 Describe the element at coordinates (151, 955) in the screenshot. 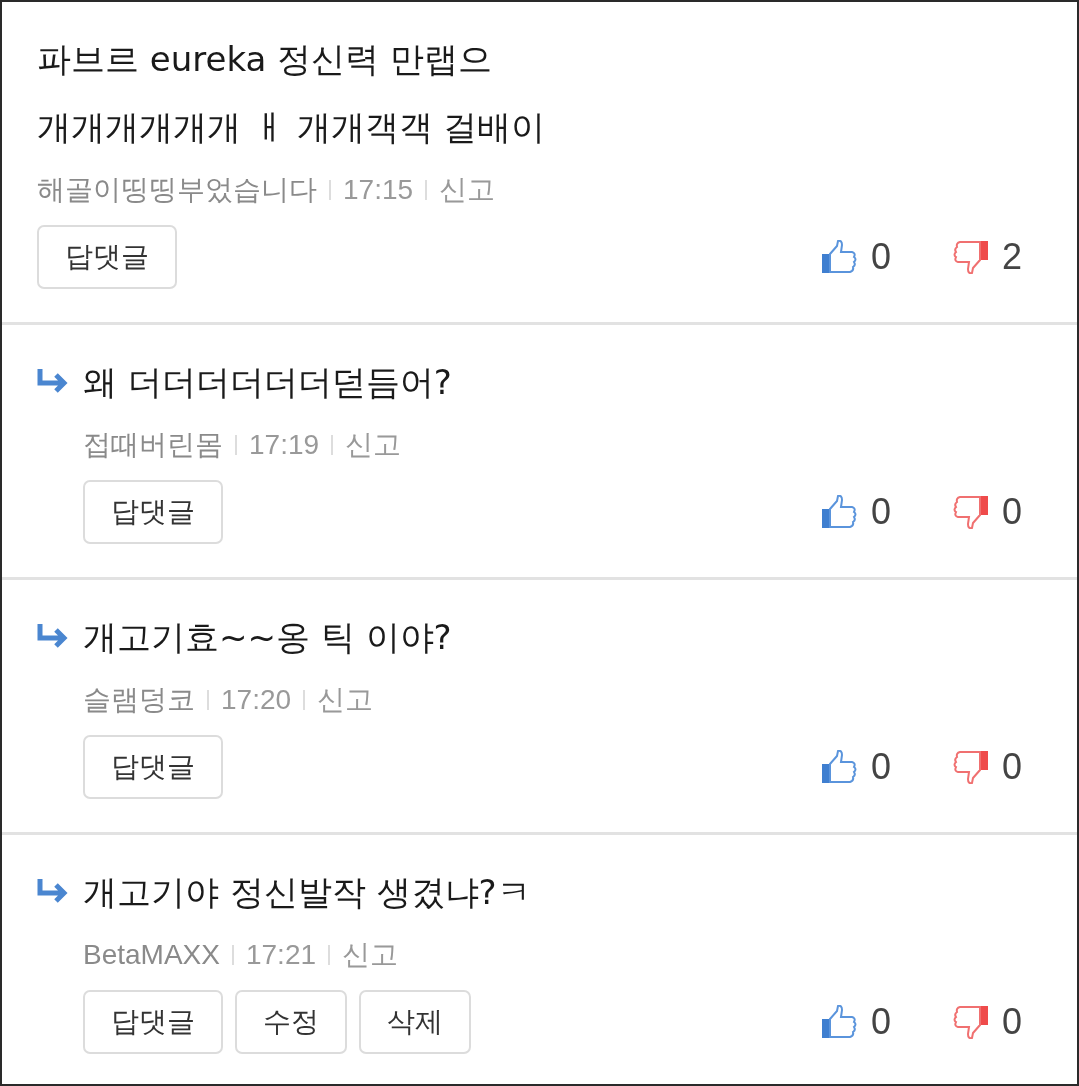

I see `author-name: BetaMAXX` at that location.